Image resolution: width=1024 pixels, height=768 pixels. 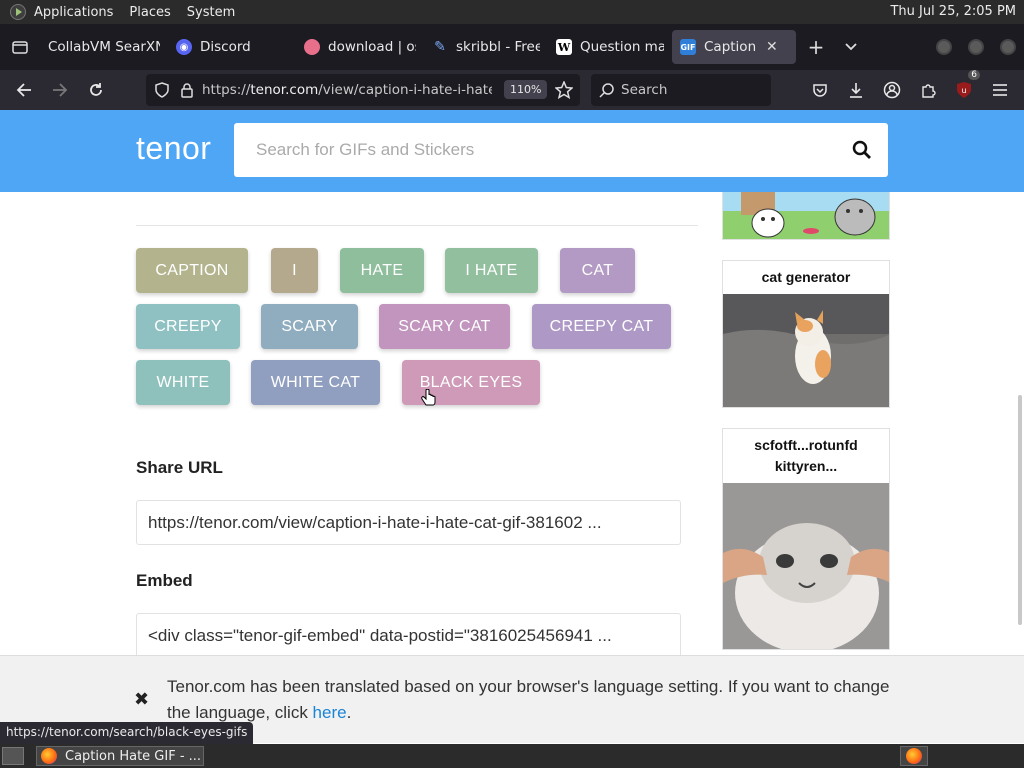 I want to click on system-menu: System, so click(x=211, y=12).